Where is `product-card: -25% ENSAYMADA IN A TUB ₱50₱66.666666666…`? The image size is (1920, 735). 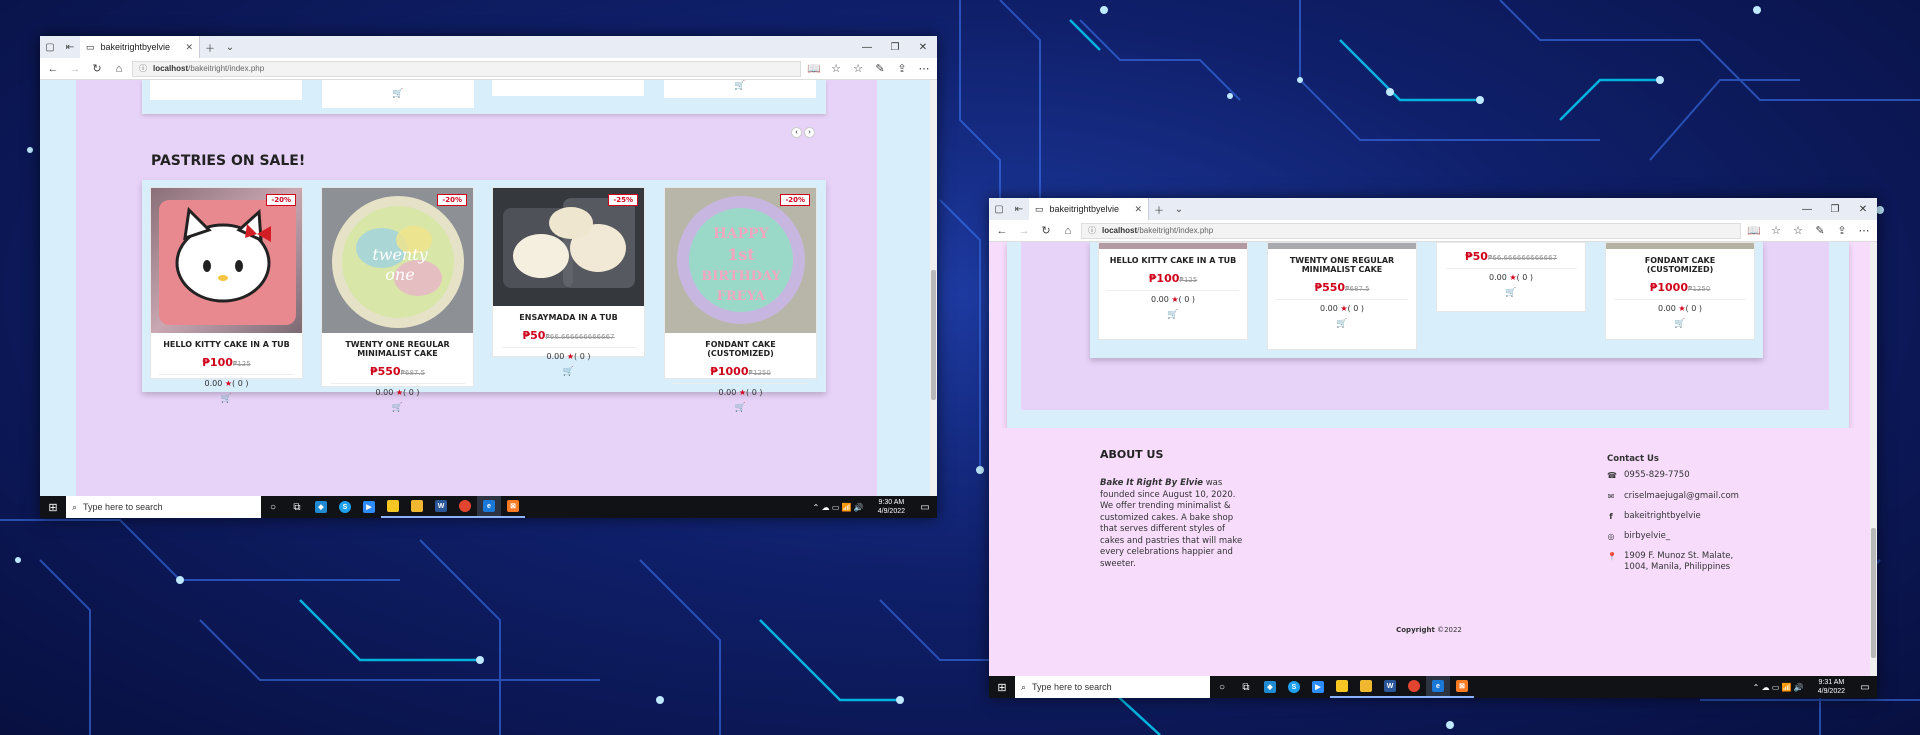 product-card: -25% ENSAYMADA IN A TUB ₱50₱66.666666666… is located at coordinates (568, 282).